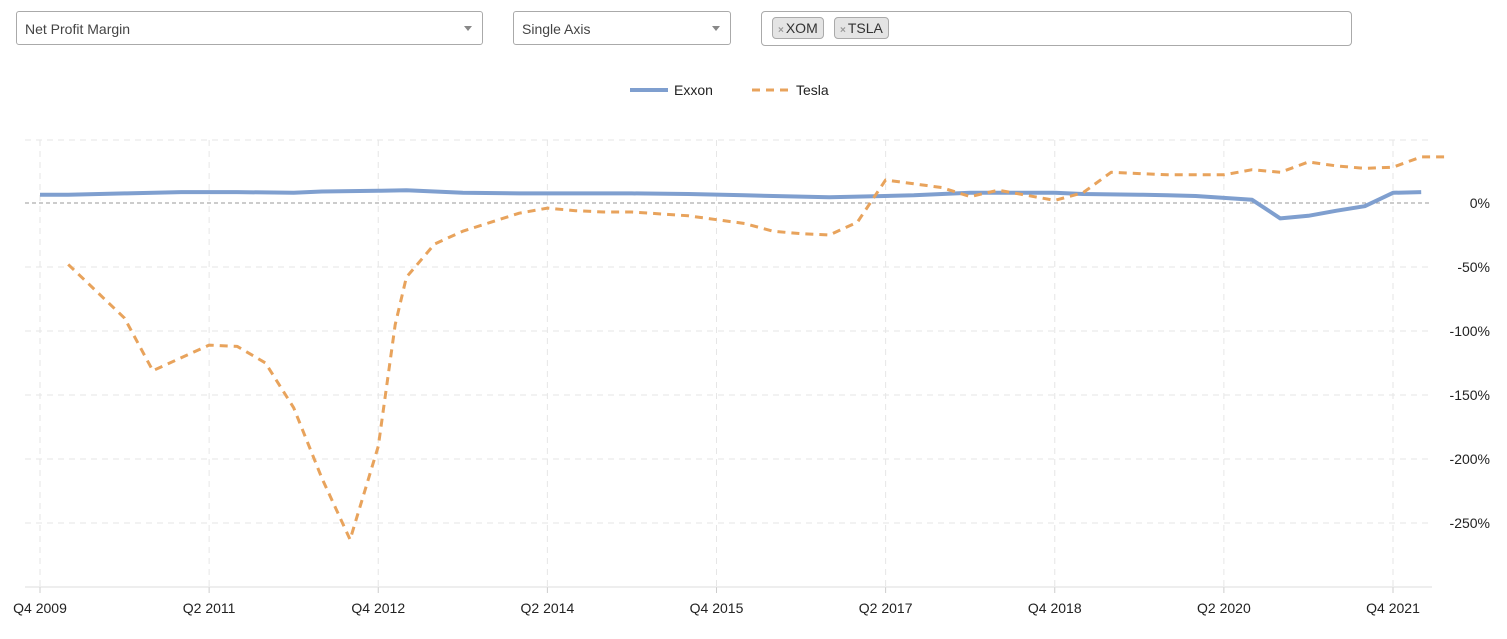  Describe the element at coordinates (731, 204) in the screenshot. I see `series-line-exxon` at that location.